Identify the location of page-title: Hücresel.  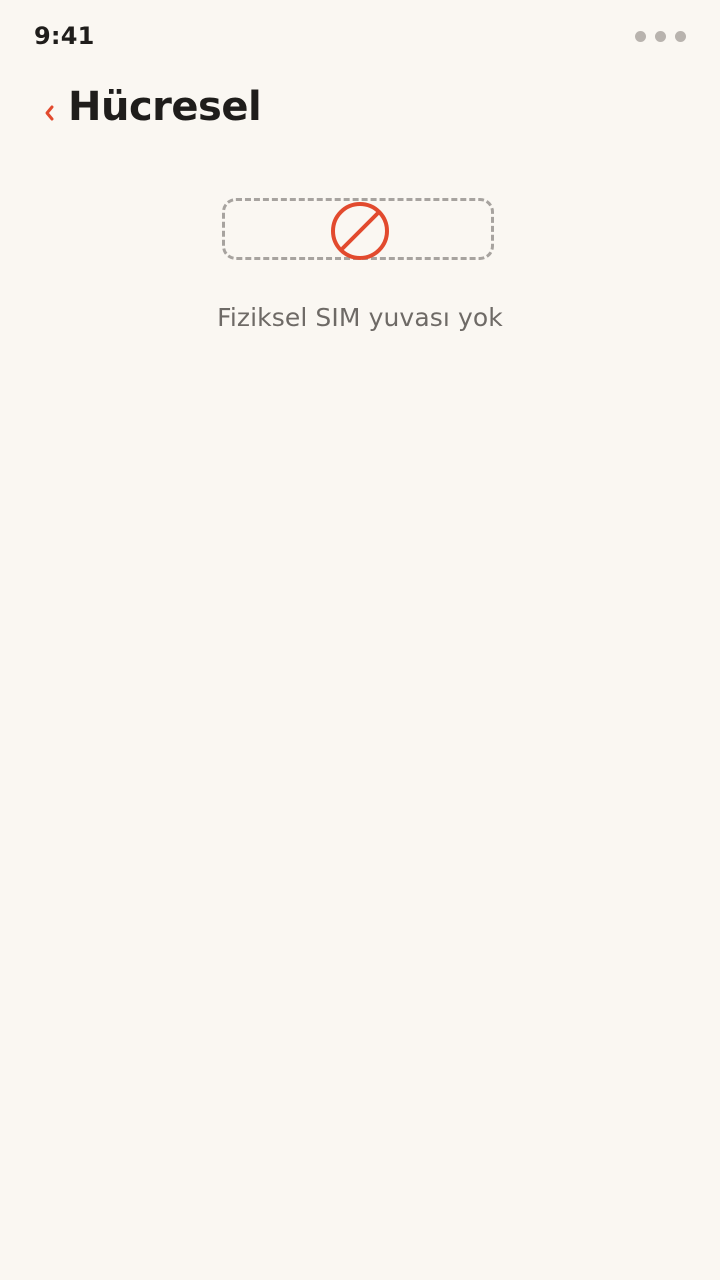
(165, 107).